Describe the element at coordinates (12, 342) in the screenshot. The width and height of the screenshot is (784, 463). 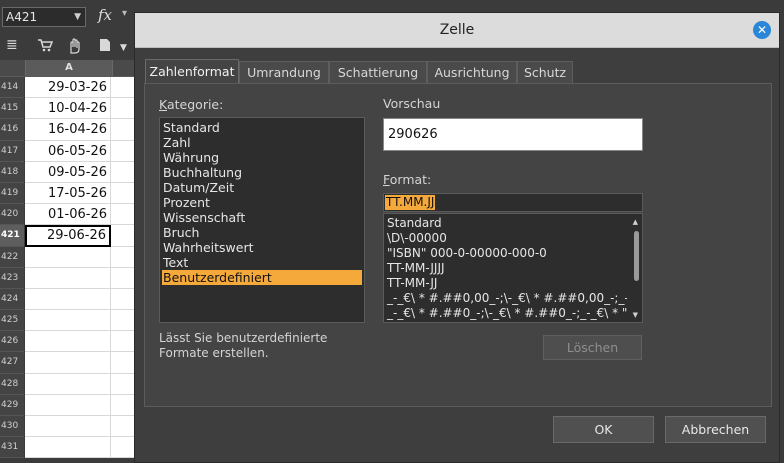
I see `row-header: 426` at that location.